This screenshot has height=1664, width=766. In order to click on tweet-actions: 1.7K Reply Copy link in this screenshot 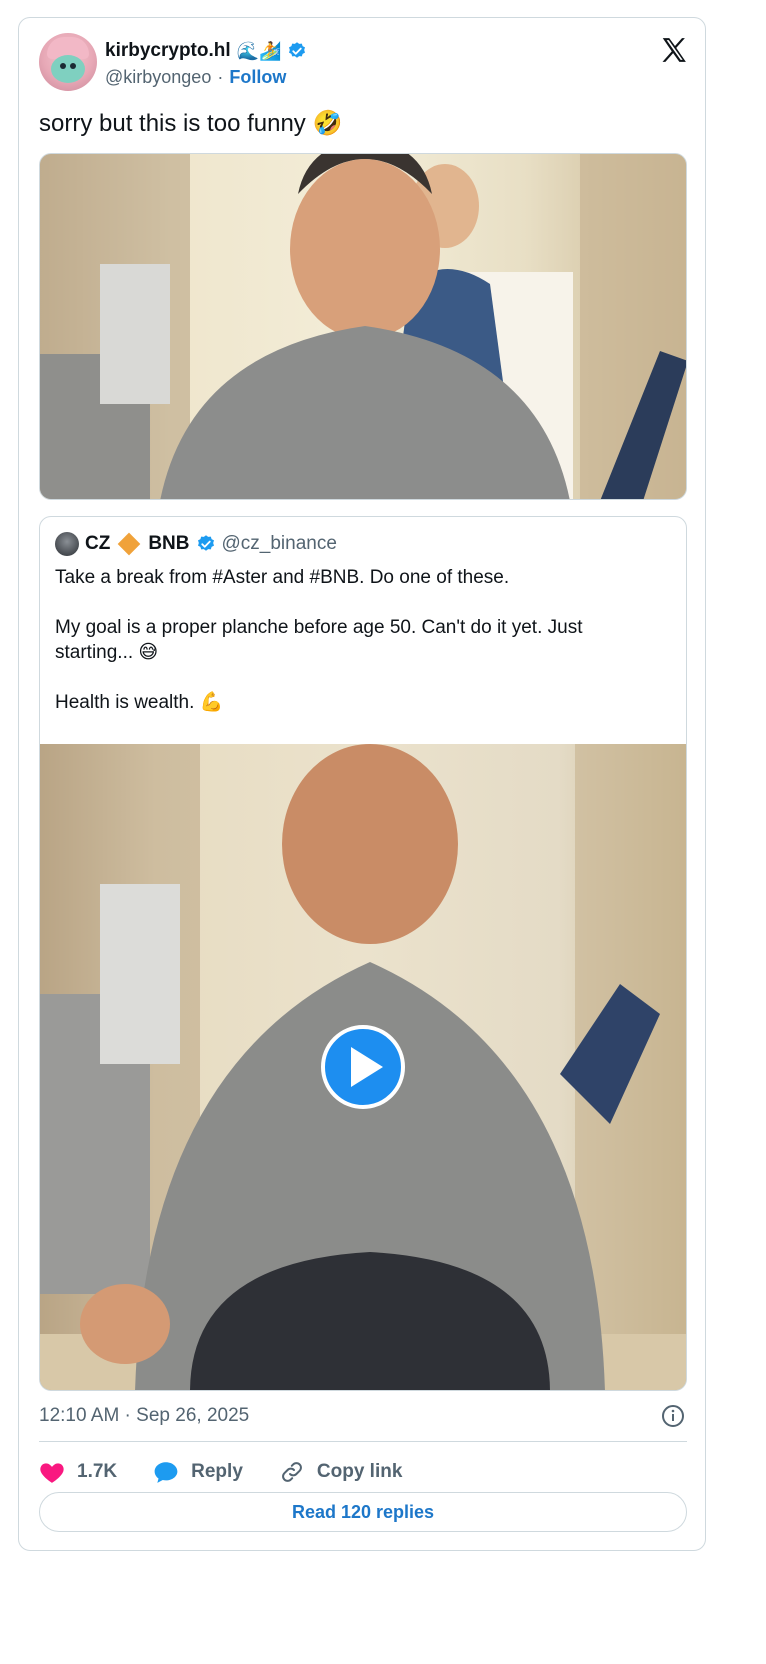, I will do `click(220, 1472)`.